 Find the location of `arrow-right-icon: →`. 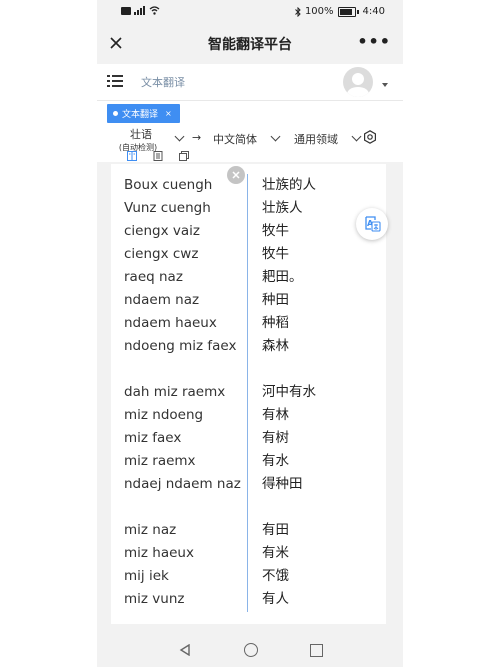

arrow-right-icon: → is located at coordinates (197, 137).